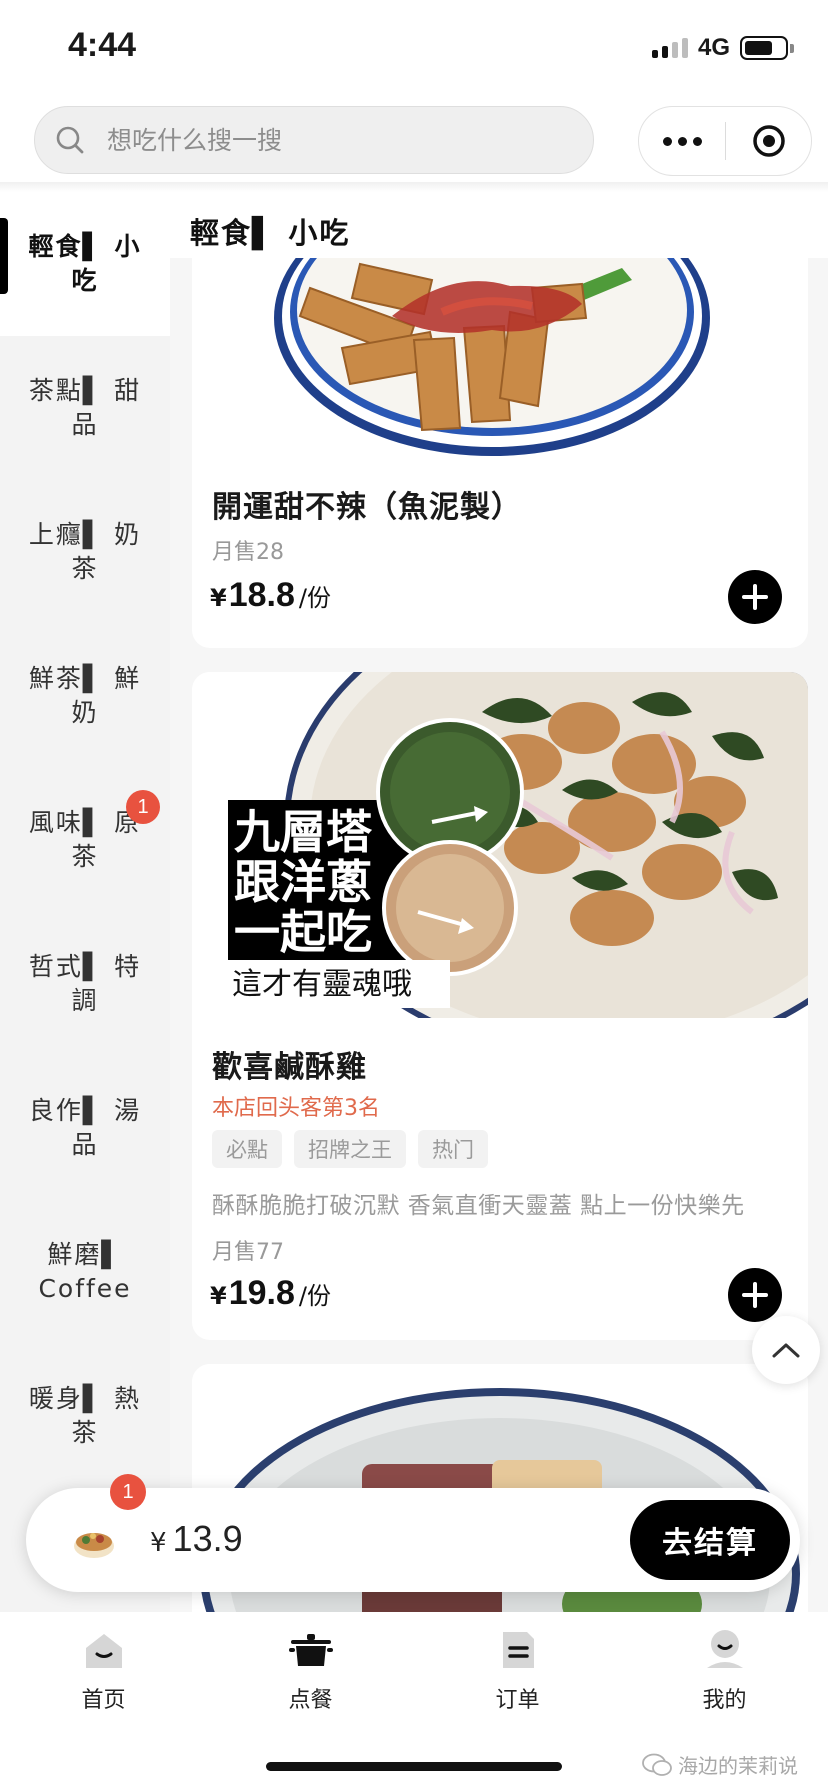 Image resolution: width=828 pixels, height=1792 pixels. I want to click on watermark: 海边的茉莉说, so click(720, 1764).